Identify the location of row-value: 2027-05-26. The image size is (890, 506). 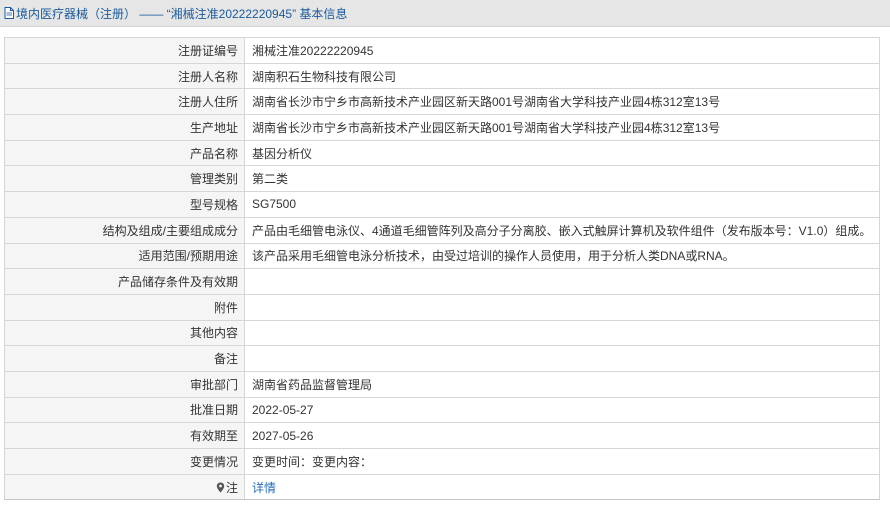
(562, 435).